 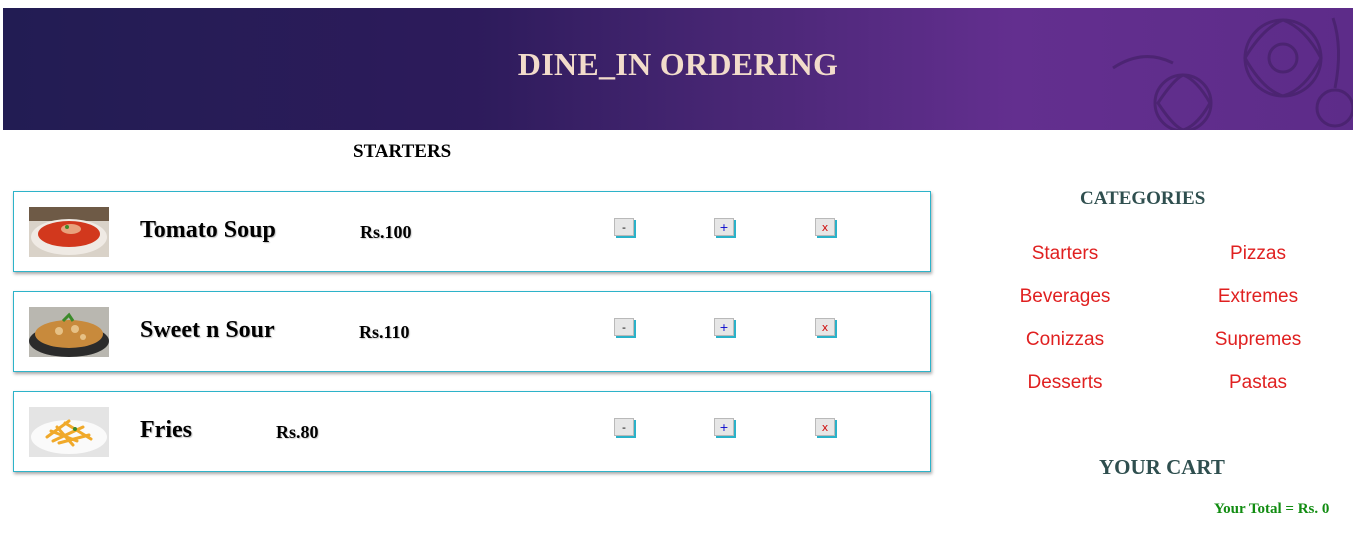 What do you see at coordinates (69, 232) in the screenshot?
I see `tomato-soup-image` at bounding box center [69, 232].